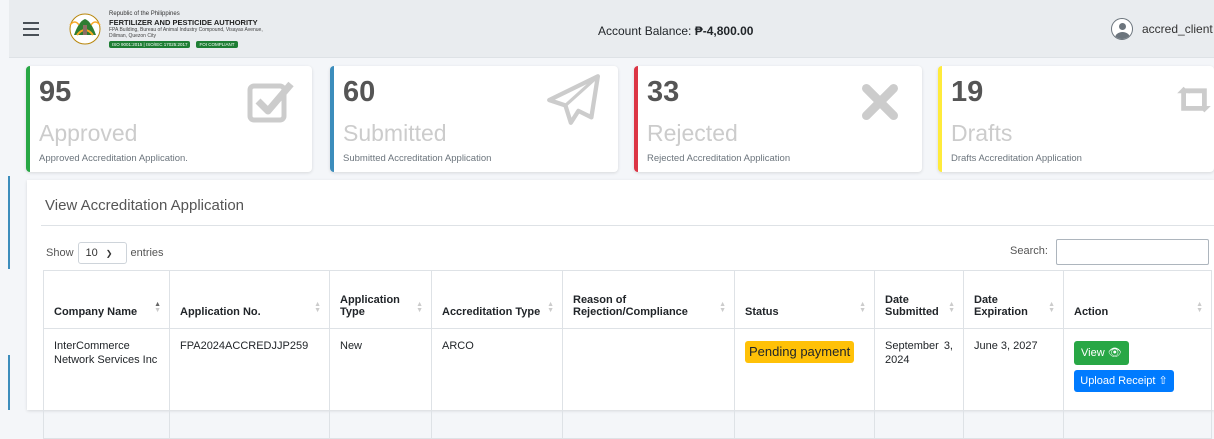 Image resolution: width=1214 pixels, height=439 pixels. I want to click on iso-badge: ISO 9001:2015 | ISO/IEC 17025:2017, so click(150, 44).